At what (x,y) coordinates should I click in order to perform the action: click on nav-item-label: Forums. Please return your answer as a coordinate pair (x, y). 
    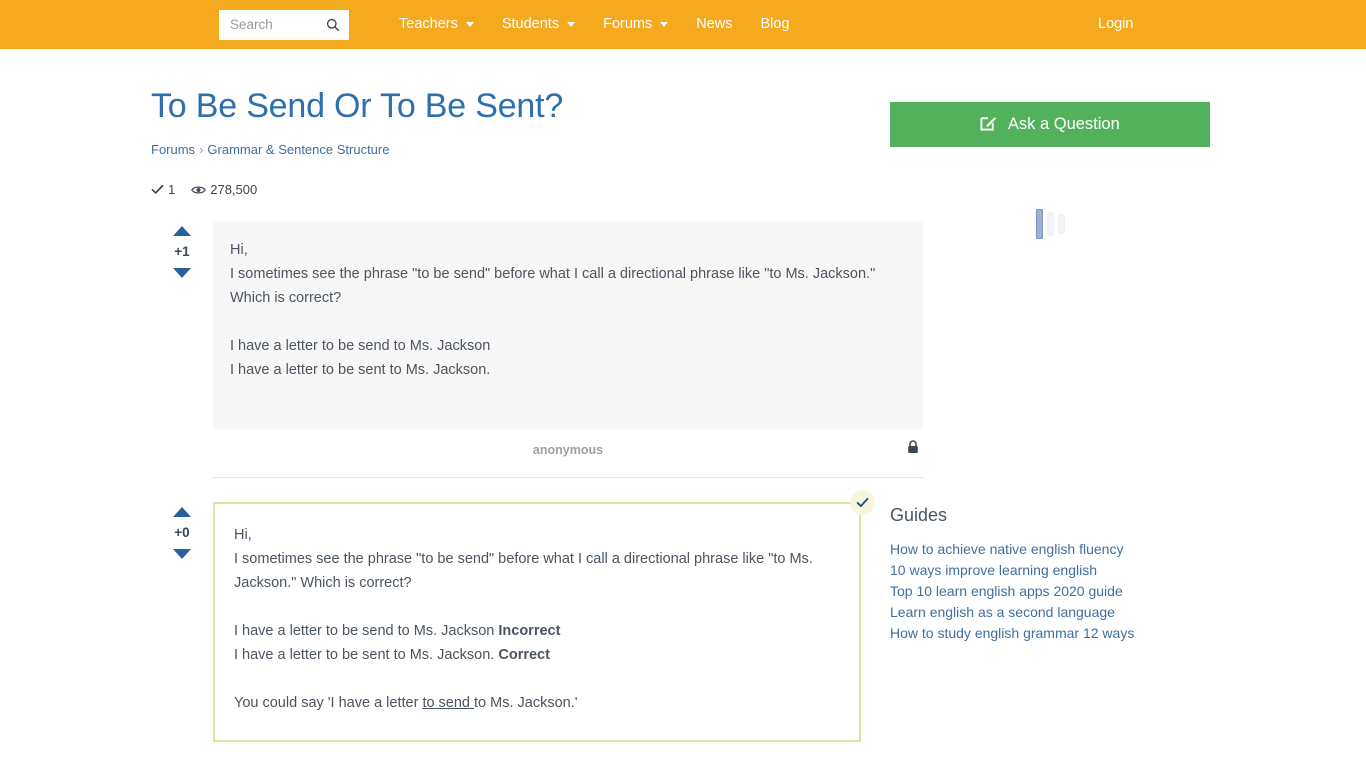
    Looking at the image, I should click on (628, 24).